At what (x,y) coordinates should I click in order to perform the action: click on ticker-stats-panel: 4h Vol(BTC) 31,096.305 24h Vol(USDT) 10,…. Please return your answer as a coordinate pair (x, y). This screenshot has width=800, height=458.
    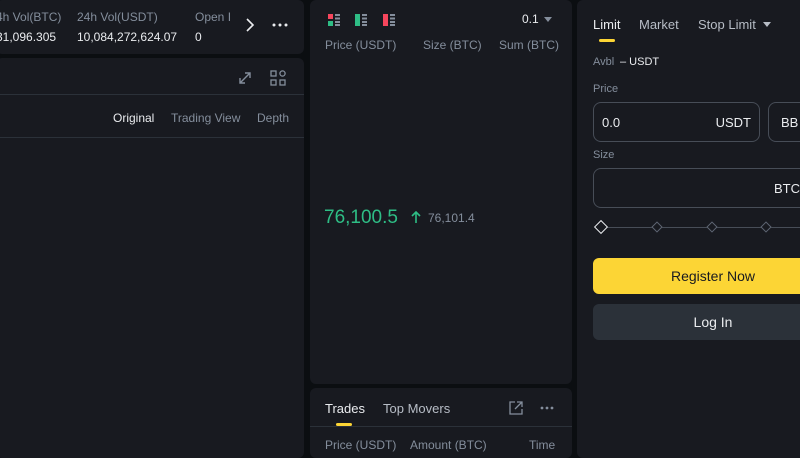
    Looking at the image, I should click on (152, 27).